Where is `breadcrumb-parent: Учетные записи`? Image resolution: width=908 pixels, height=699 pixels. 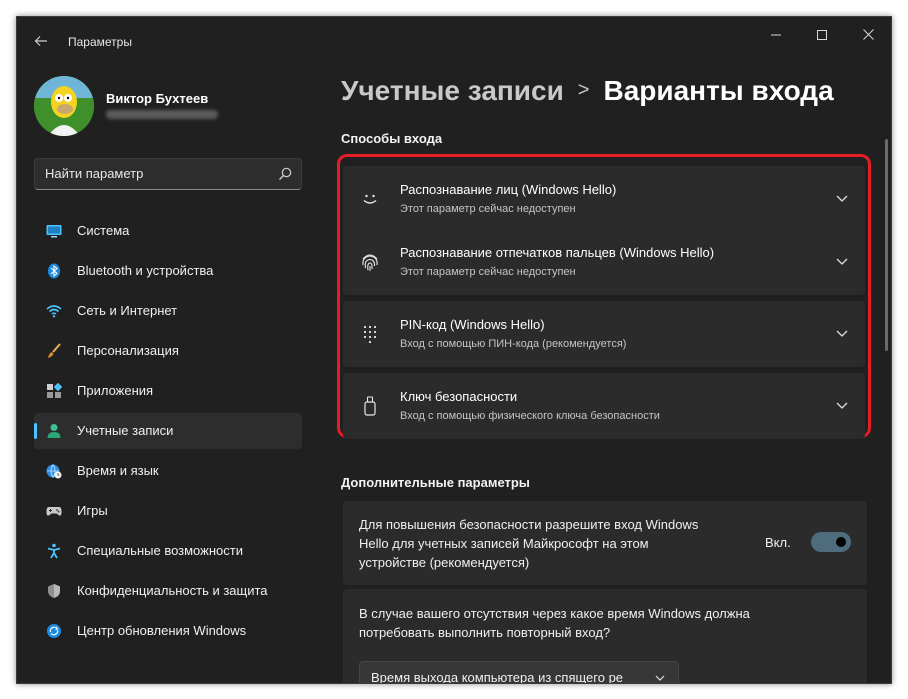 breadcrumb-parent: Учетные записи is located at coordinates (452, 90).